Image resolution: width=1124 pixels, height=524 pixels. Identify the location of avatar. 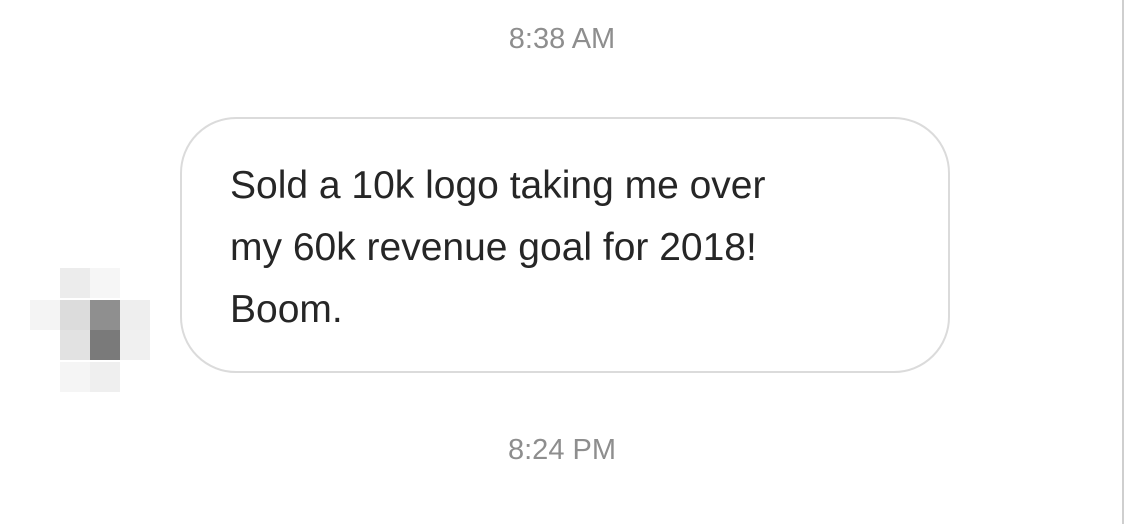
(90, 331).